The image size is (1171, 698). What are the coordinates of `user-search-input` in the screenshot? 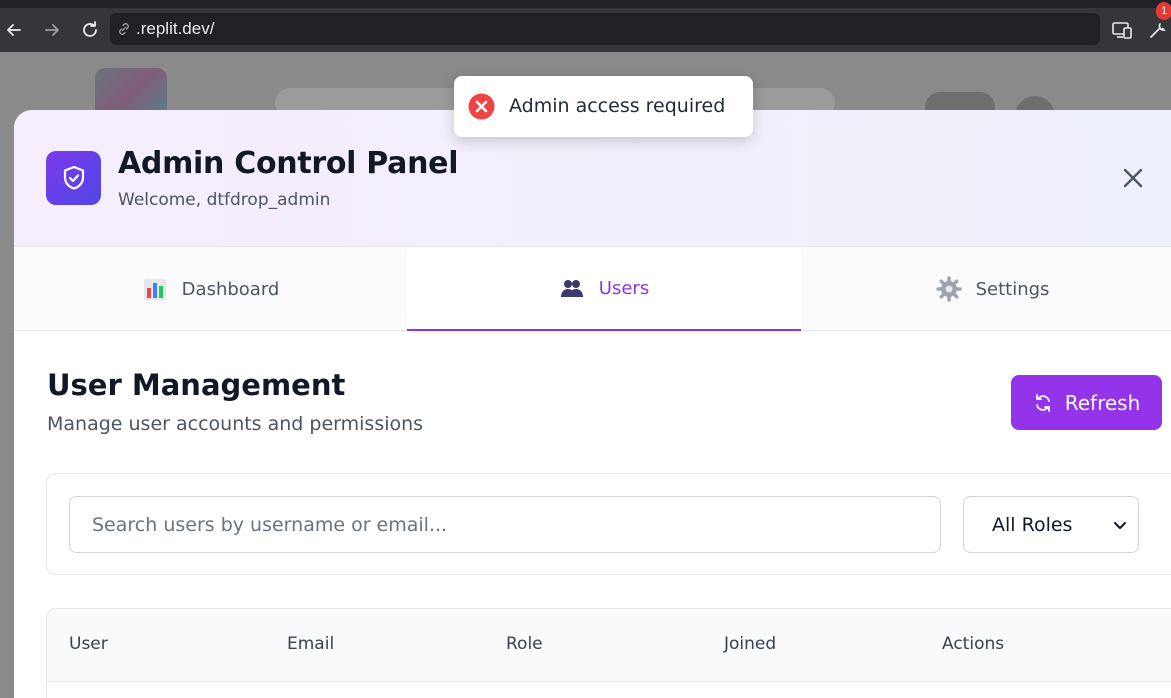 It's located at (505, 524).